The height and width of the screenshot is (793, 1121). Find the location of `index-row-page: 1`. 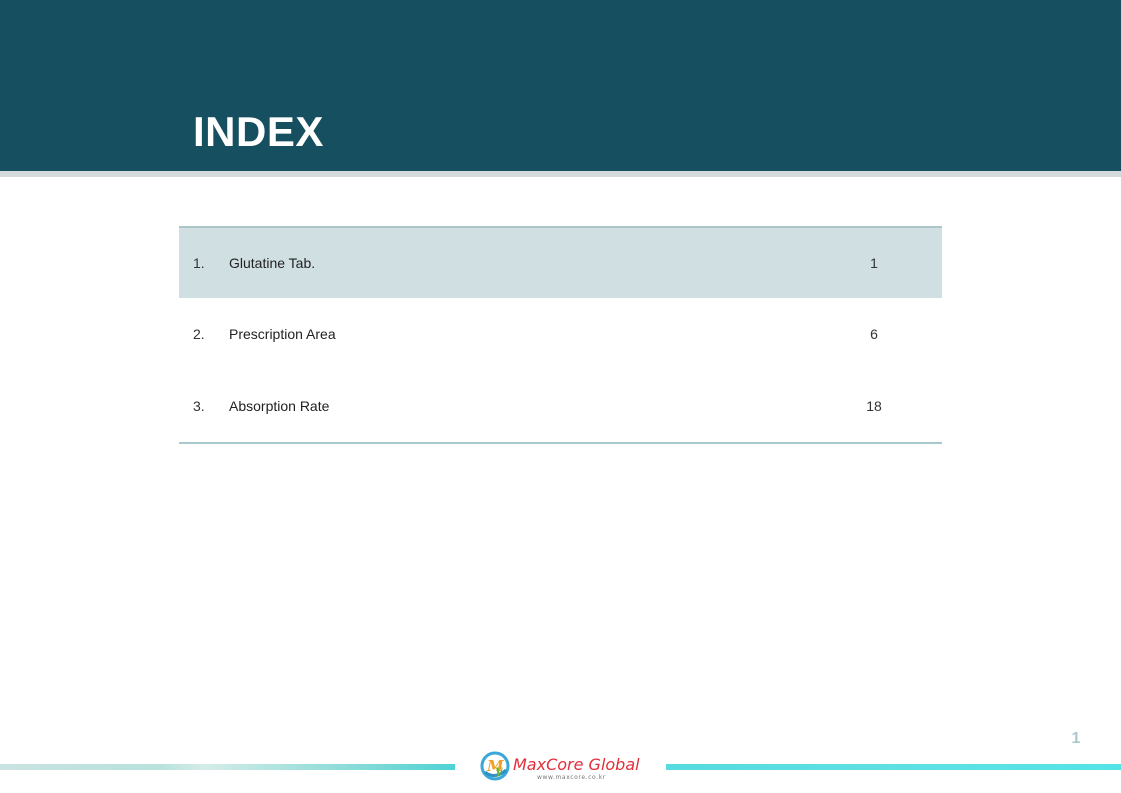

index-row-page: 1 is located at coordinates (874, 263).